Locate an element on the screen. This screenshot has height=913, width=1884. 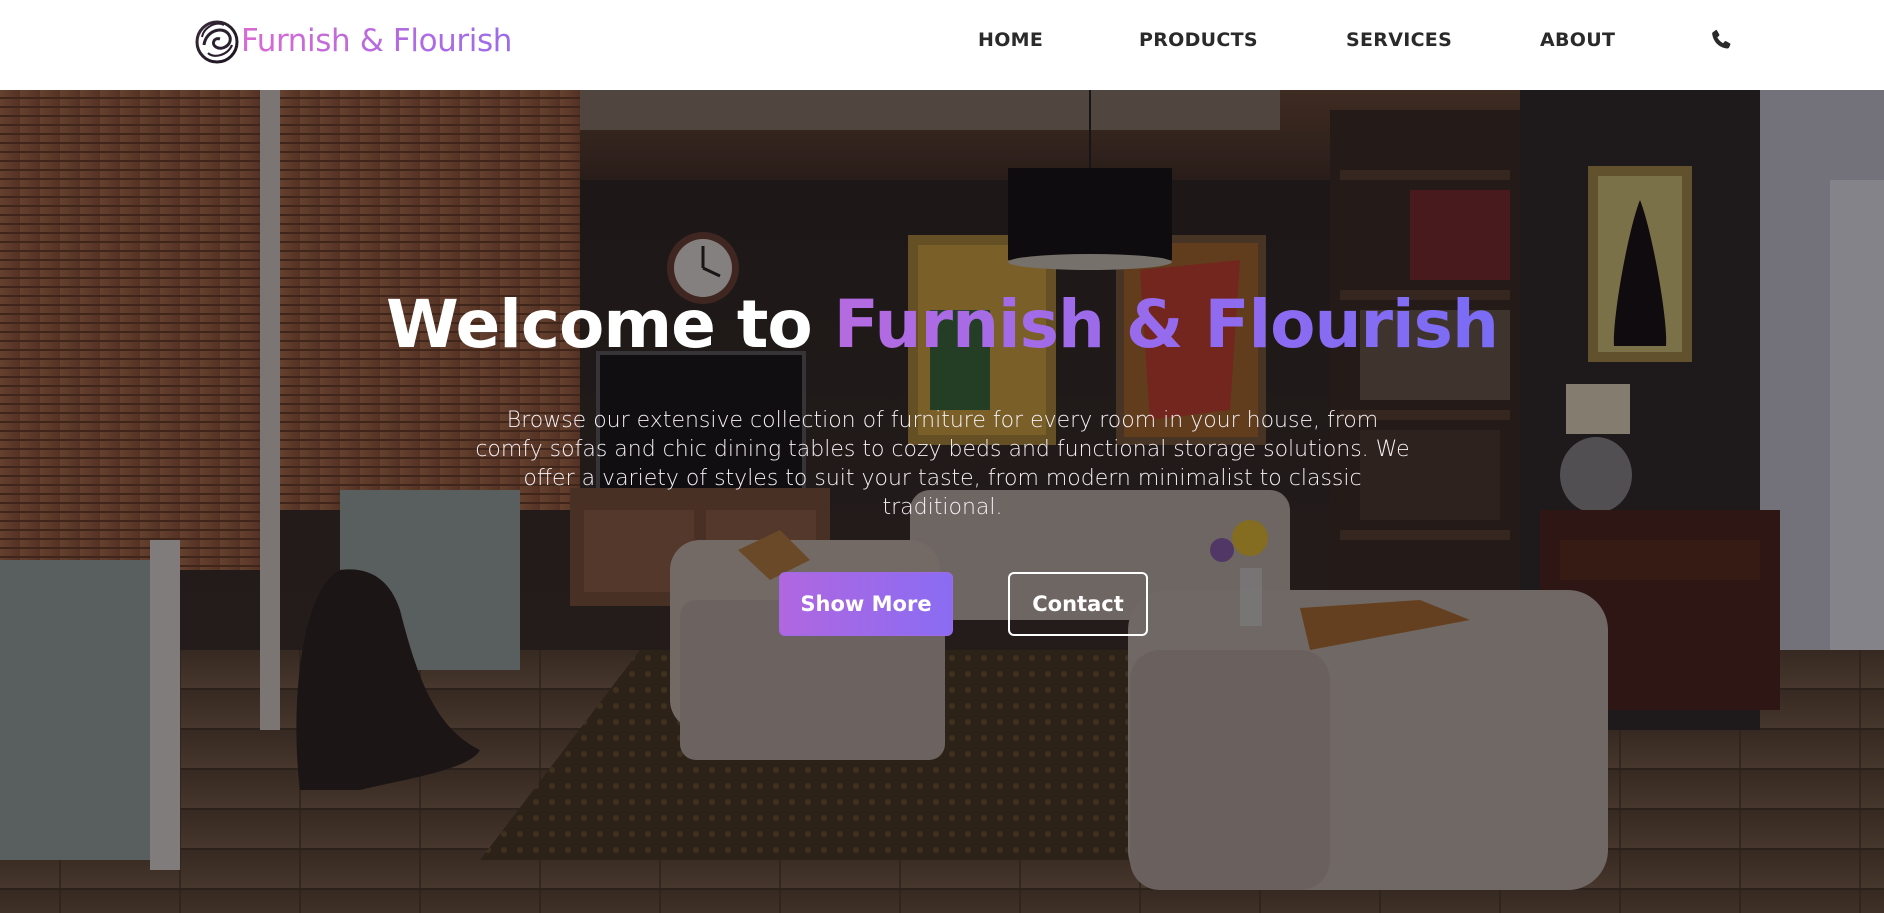
phone-icon is located at coordinates (1721, 40).